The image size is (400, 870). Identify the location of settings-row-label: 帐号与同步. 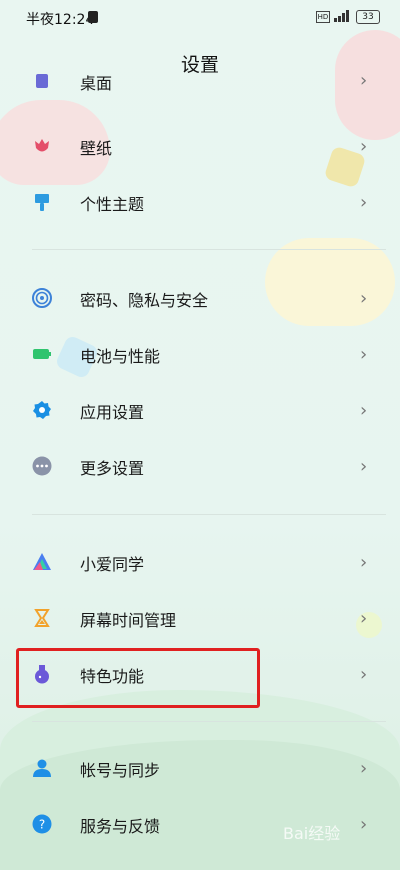
(120, 770).